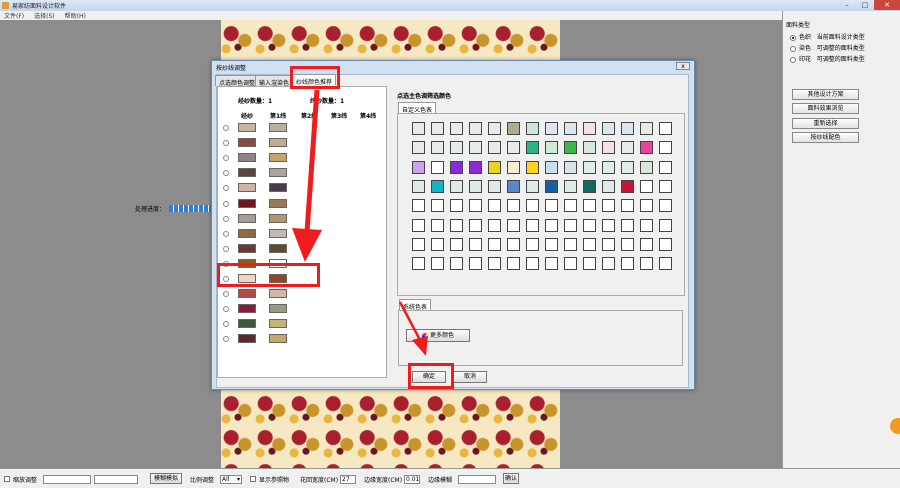  I want to click on zoom-slider-b, so click(116, 479).